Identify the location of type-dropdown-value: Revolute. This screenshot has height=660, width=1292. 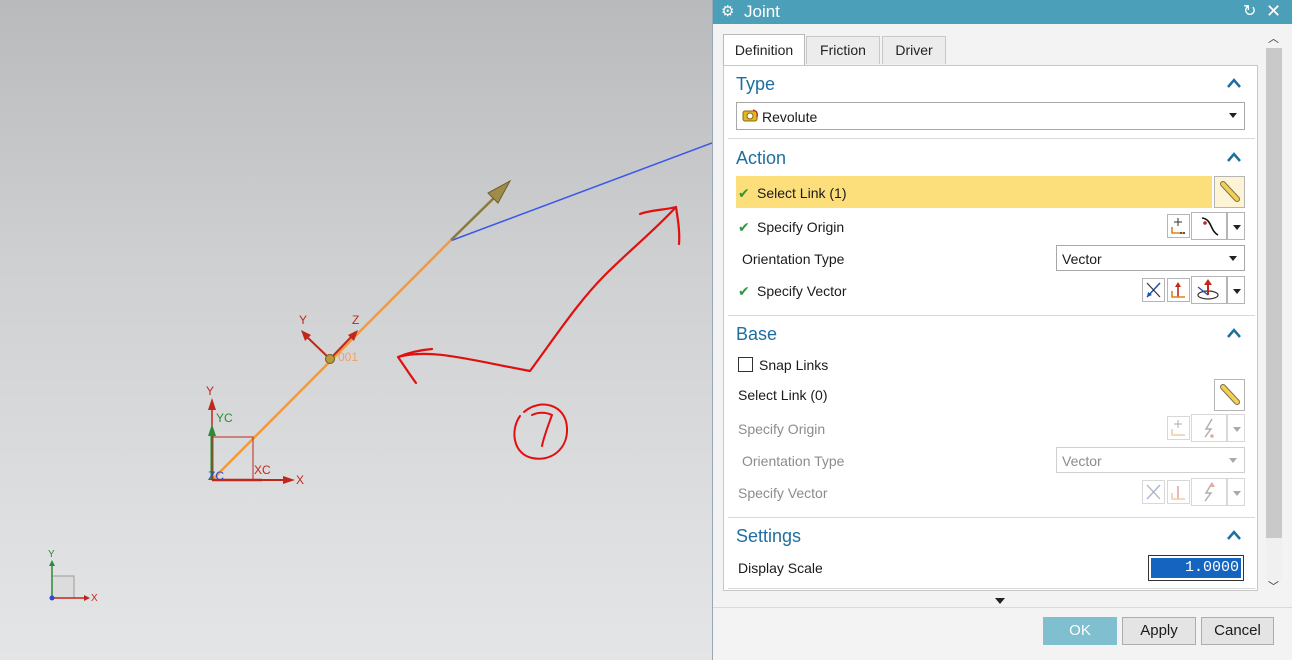
(790, 117).